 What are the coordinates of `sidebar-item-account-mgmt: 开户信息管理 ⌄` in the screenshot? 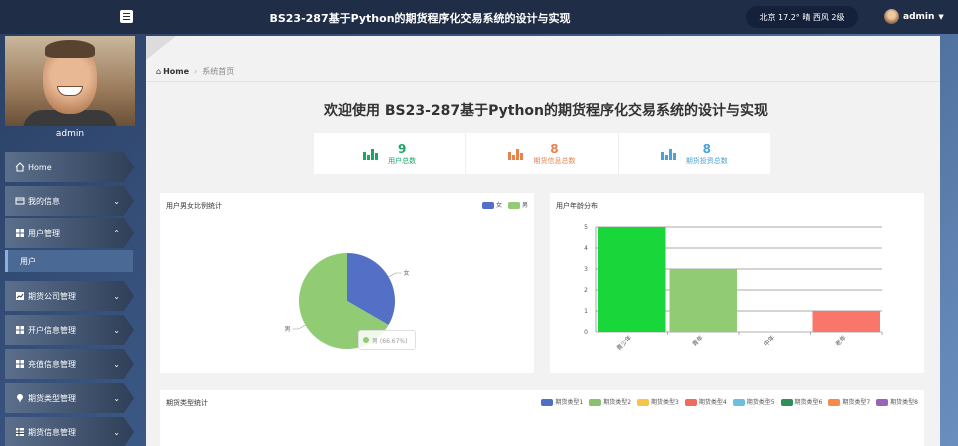 It's located at (69, 330).